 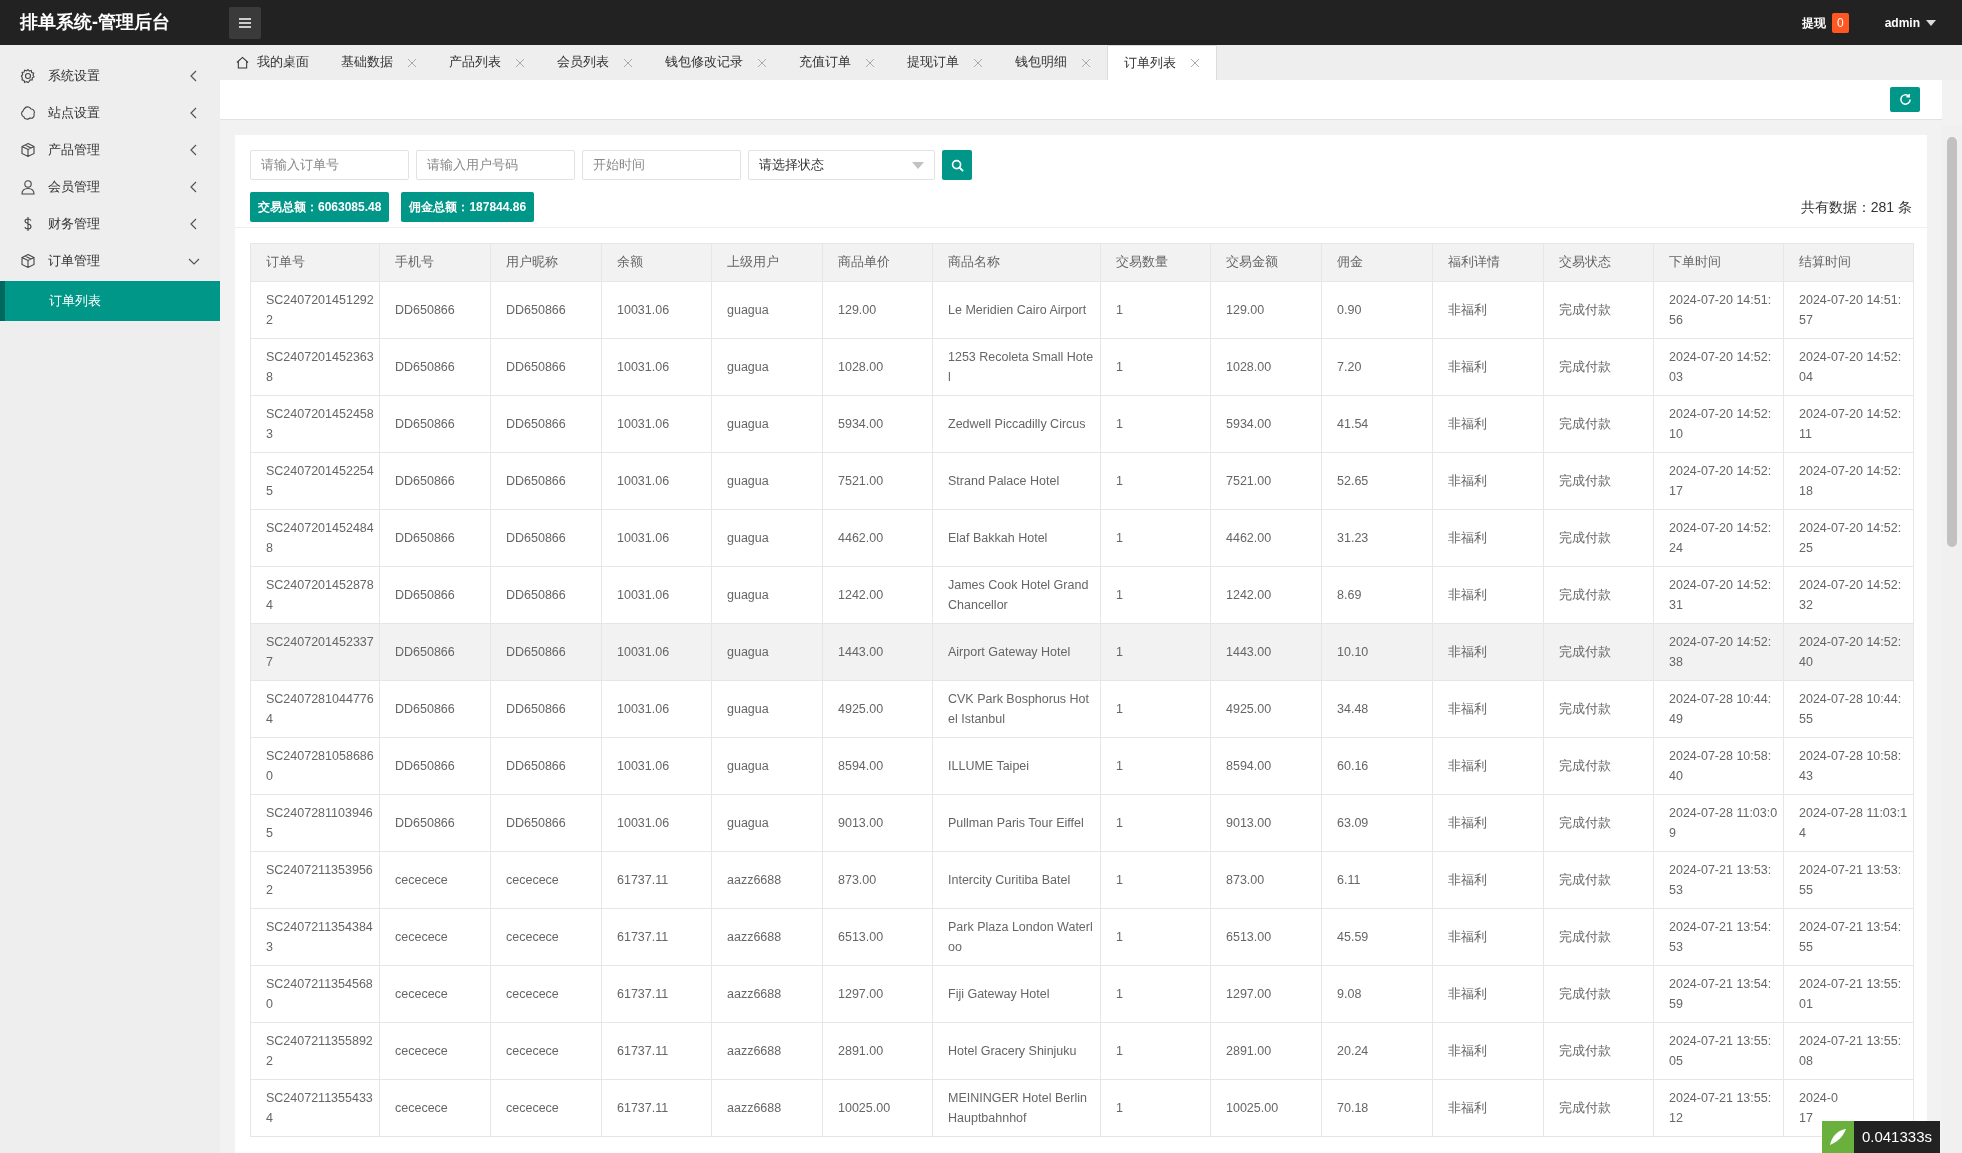 I want to click on tab: 钱包修改记录, so click(x=716, y=62).